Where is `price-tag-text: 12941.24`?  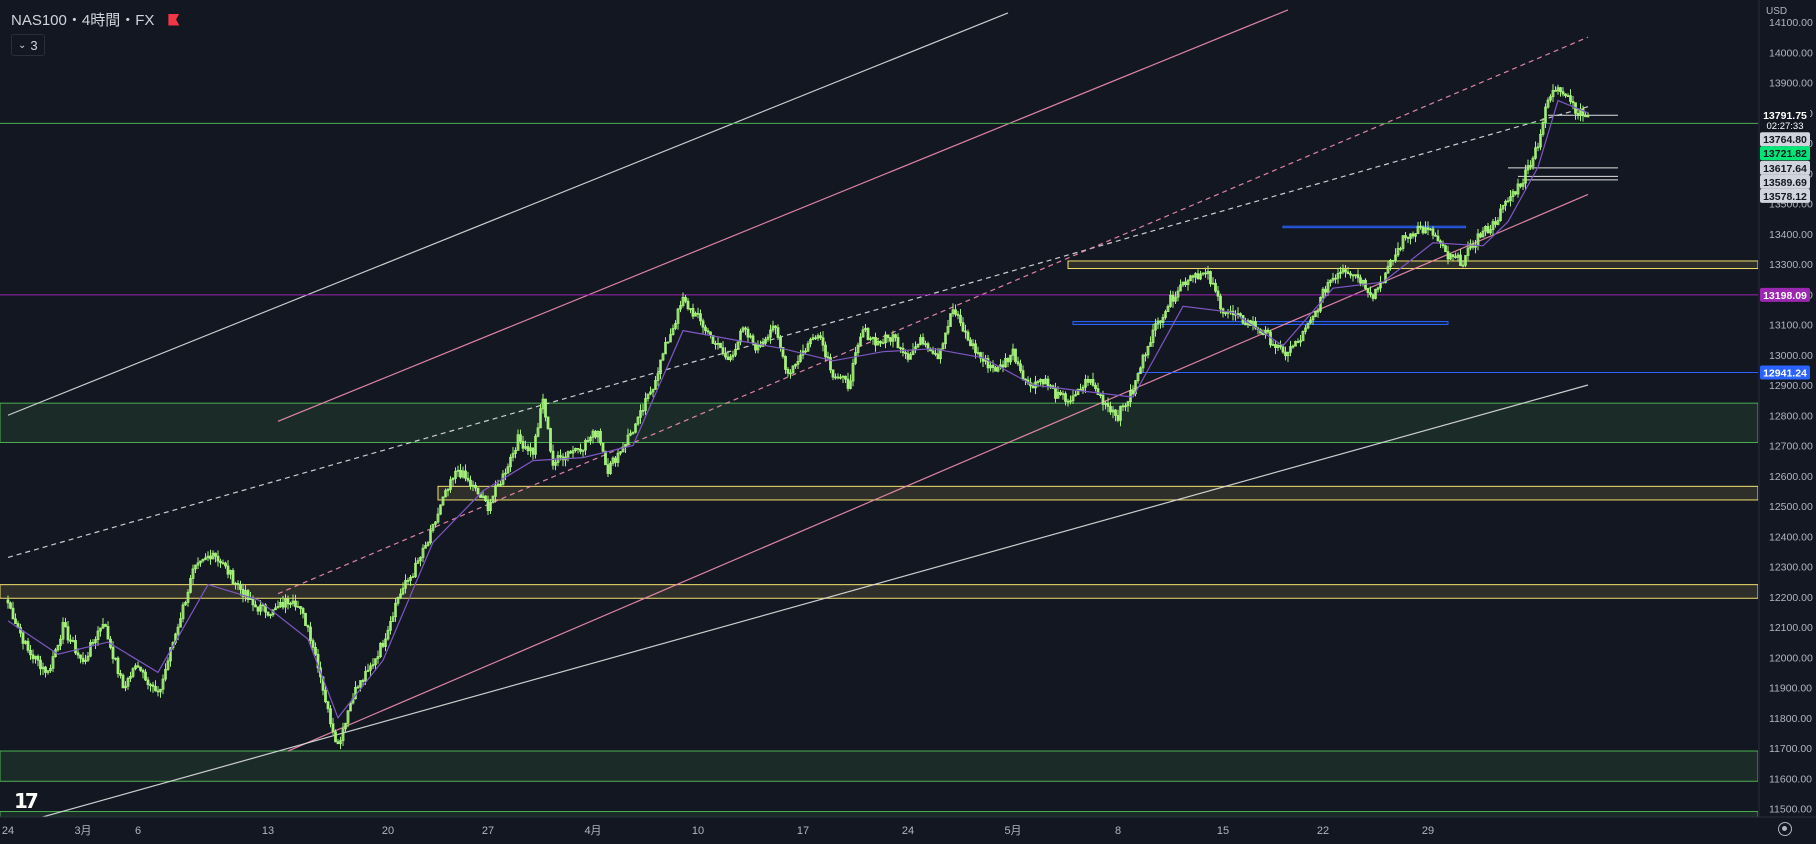
price-tag-text: 12941.24 is located at coordinates (1785, 374).